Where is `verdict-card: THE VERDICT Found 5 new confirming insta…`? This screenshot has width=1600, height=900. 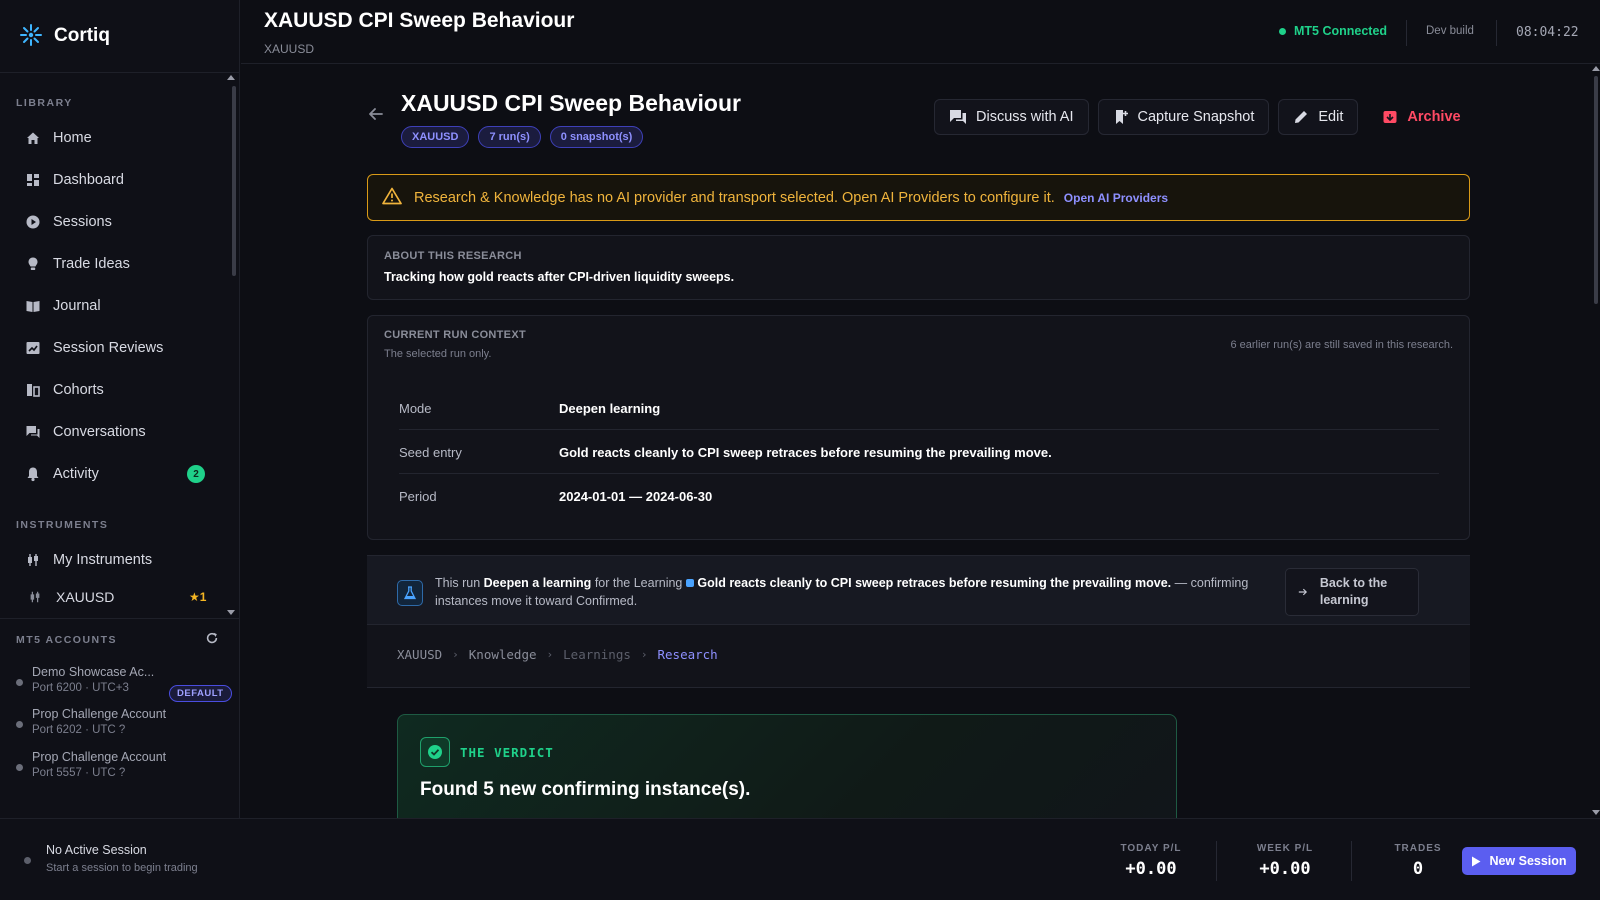 verdict-card: THE VERDICT Found 5 new confirming insta… is located at coordinates (787, 766).